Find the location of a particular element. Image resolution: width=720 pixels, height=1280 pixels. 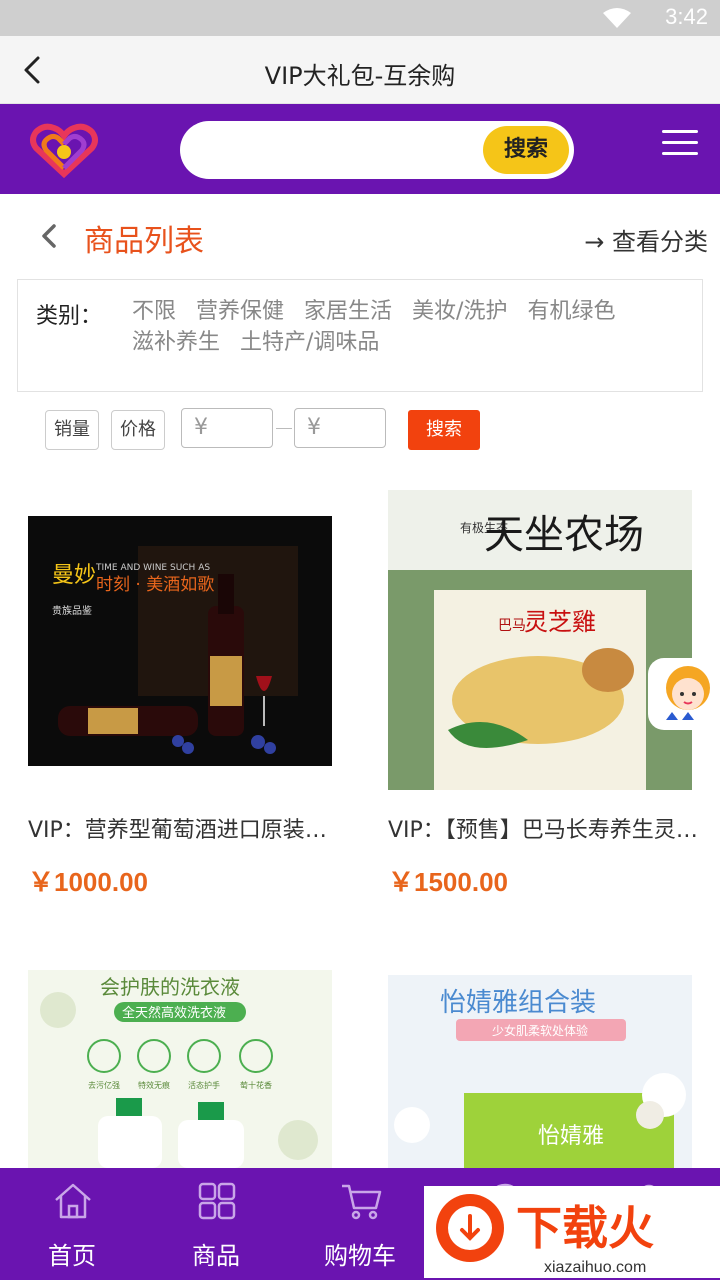

title-bar: VIP大礼包-互余购 is located at coordinates (360, 70).